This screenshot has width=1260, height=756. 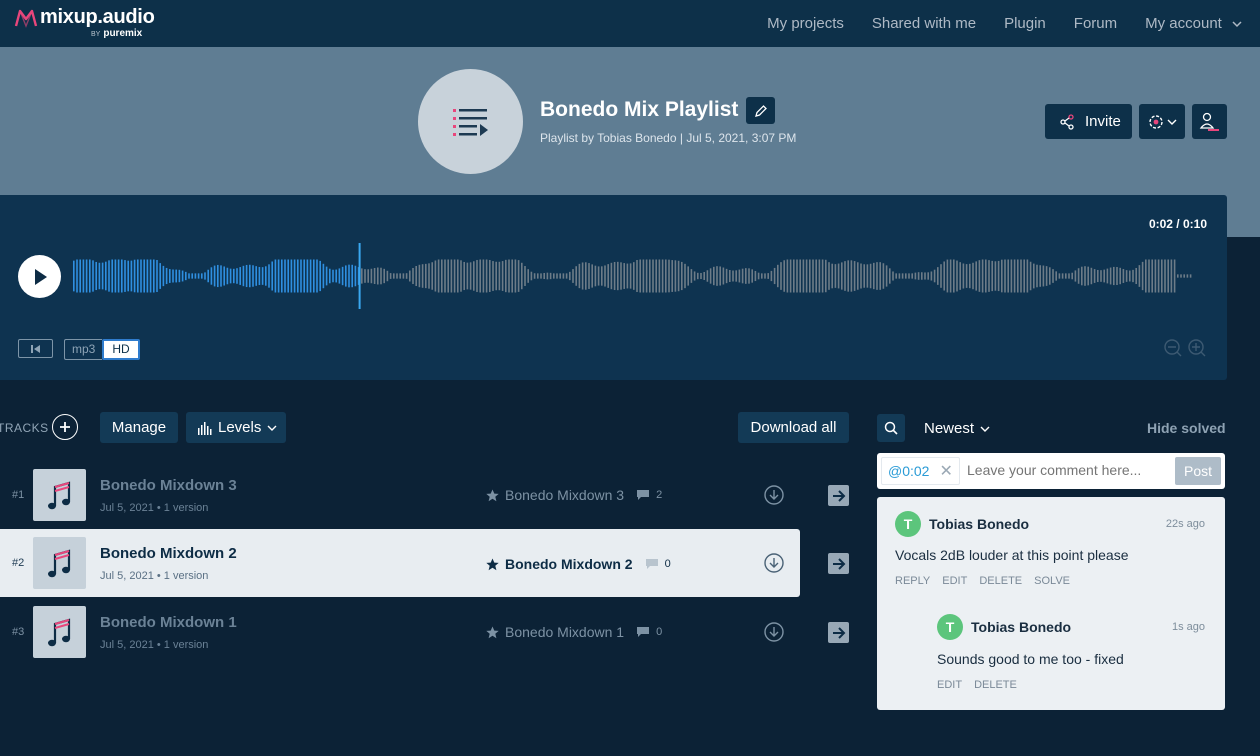 I want to click on post-button: Post, so click(x=1198, y=471).